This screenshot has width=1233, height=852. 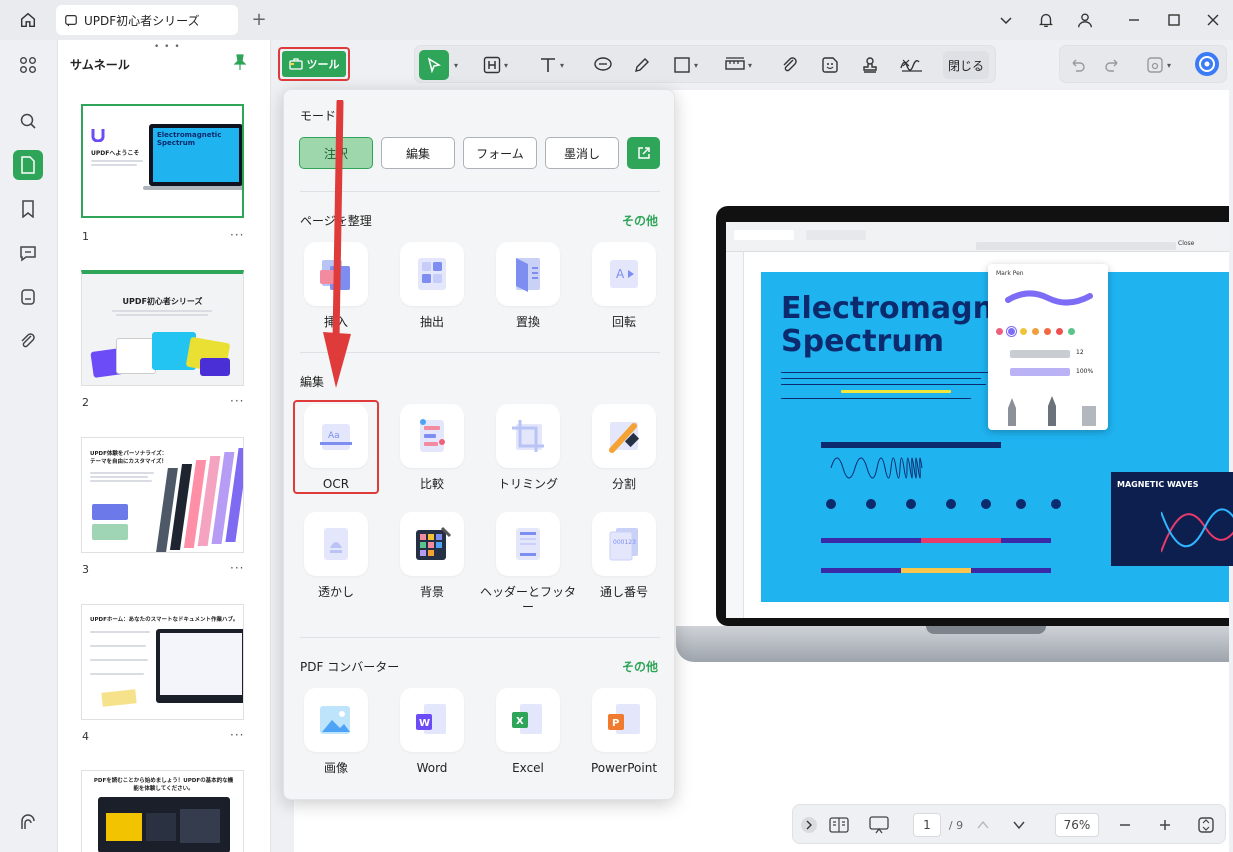 What do you see at coordinates (983, 825) in the screenshot?
I see `previous-page-icon` at bounding box center [983, 825].